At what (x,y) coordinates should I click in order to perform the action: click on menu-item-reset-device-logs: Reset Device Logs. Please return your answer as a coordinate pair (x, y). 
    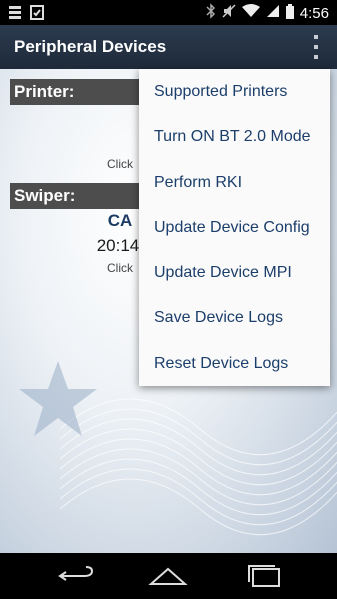
    Looking at the image, I should click on (234, 363).